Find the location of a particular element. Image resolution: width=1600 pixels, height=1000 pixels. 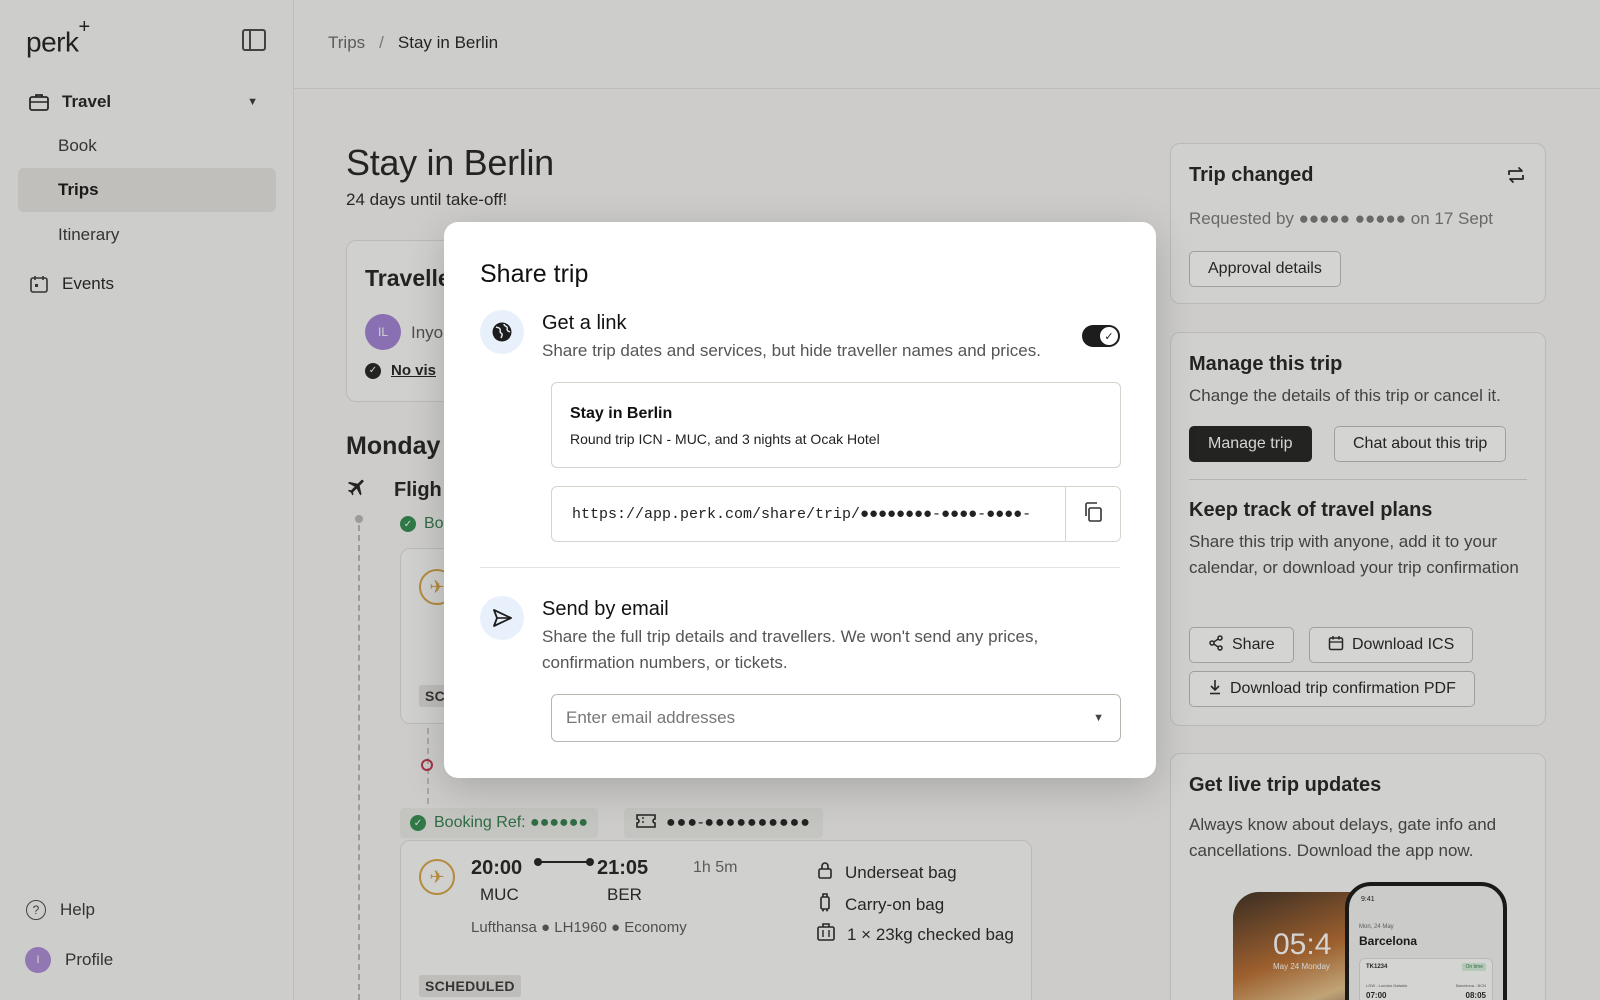

copy-button is located at coordinates (1092, 514).